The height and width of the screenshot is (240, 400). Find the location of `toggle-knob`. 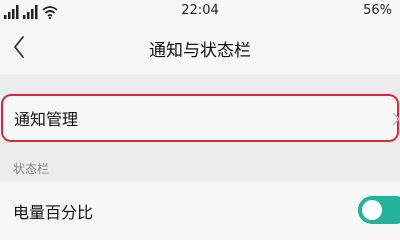

toggle-knob is located at coordinates (372, 210).